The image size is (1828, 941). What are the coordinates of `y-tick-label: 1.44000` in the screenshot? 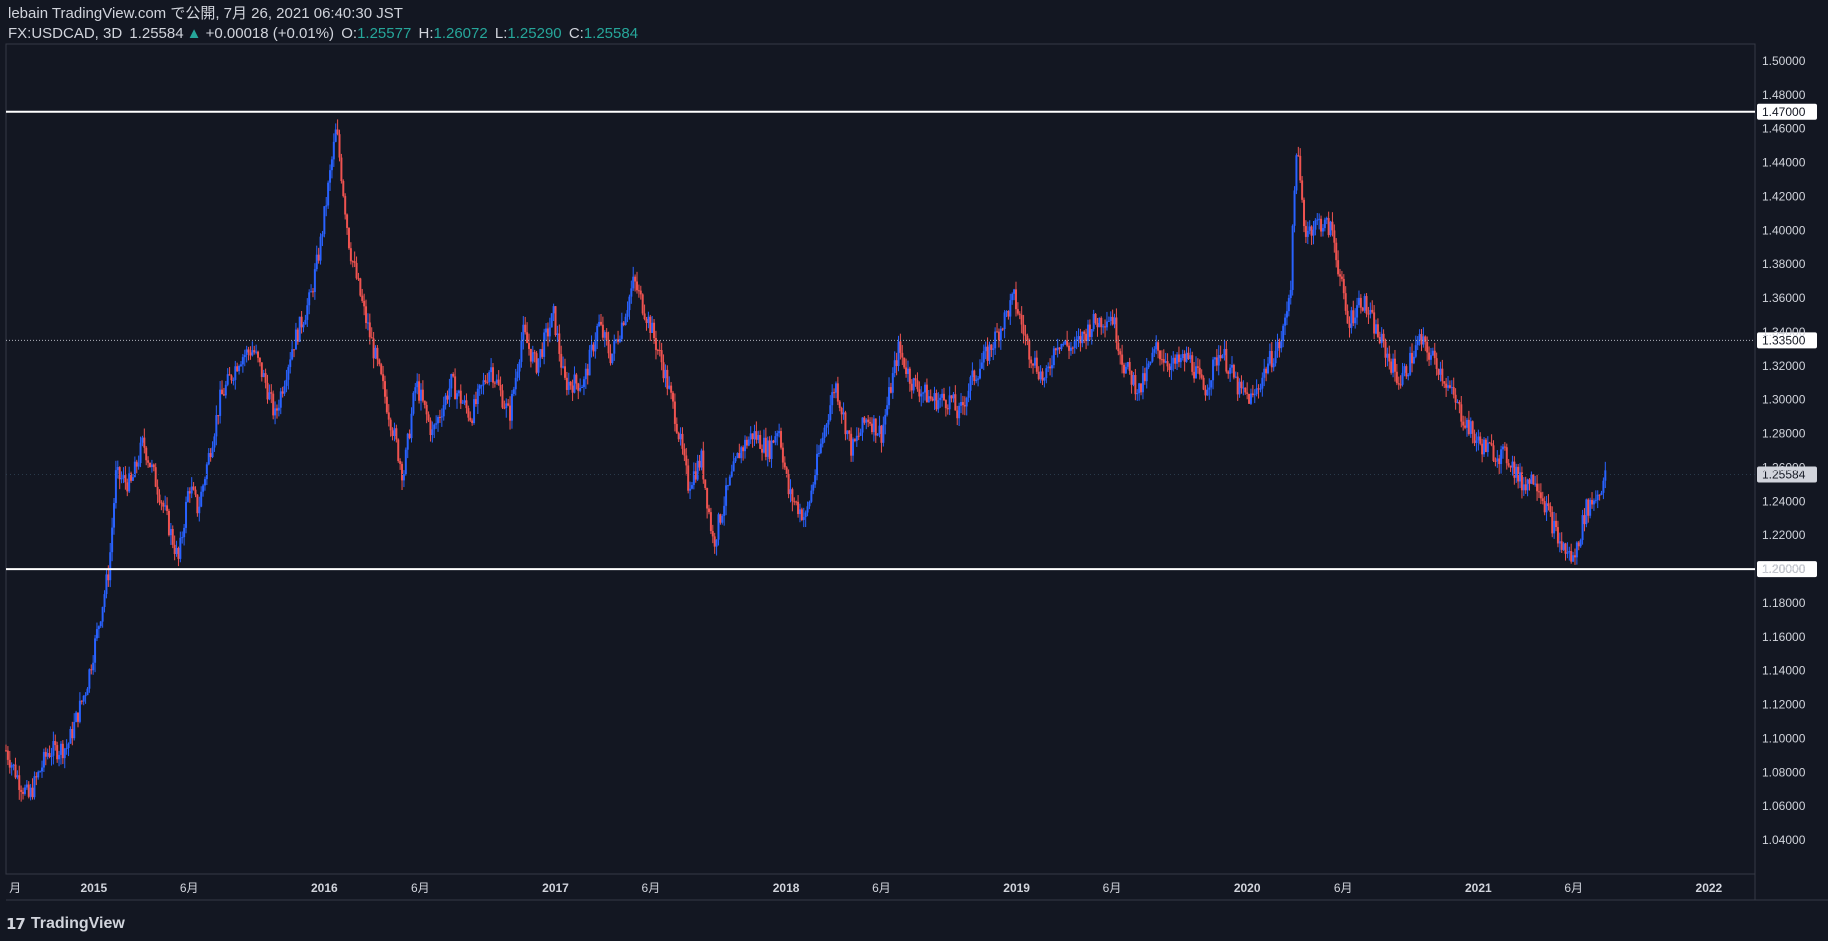 It's located at (1784, 163).